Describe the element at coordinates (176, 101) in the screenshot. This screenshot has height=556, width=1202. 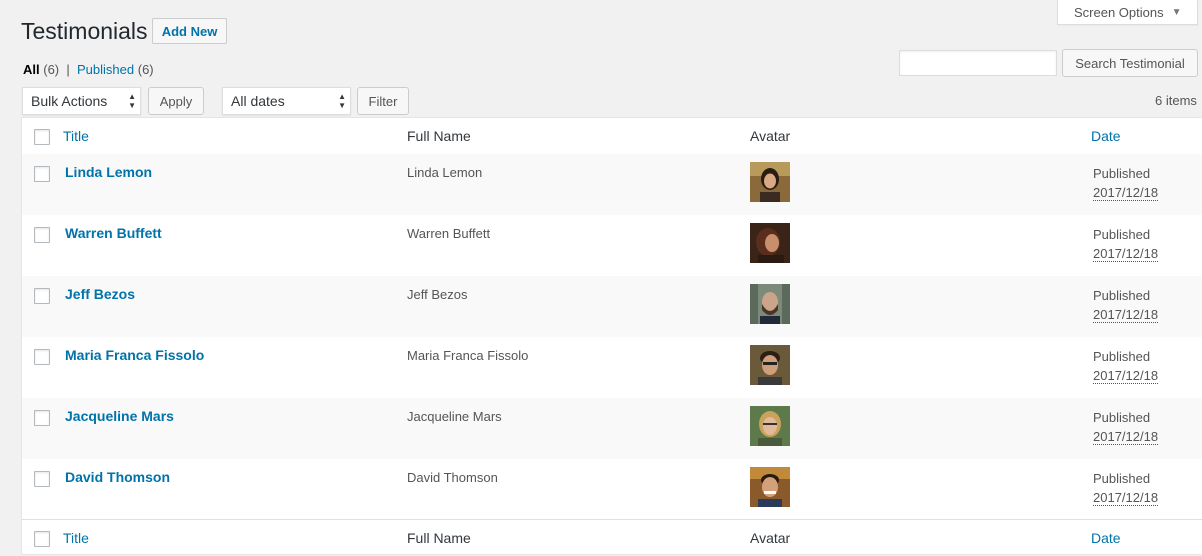
I see `apply-button: Apply` at that location.